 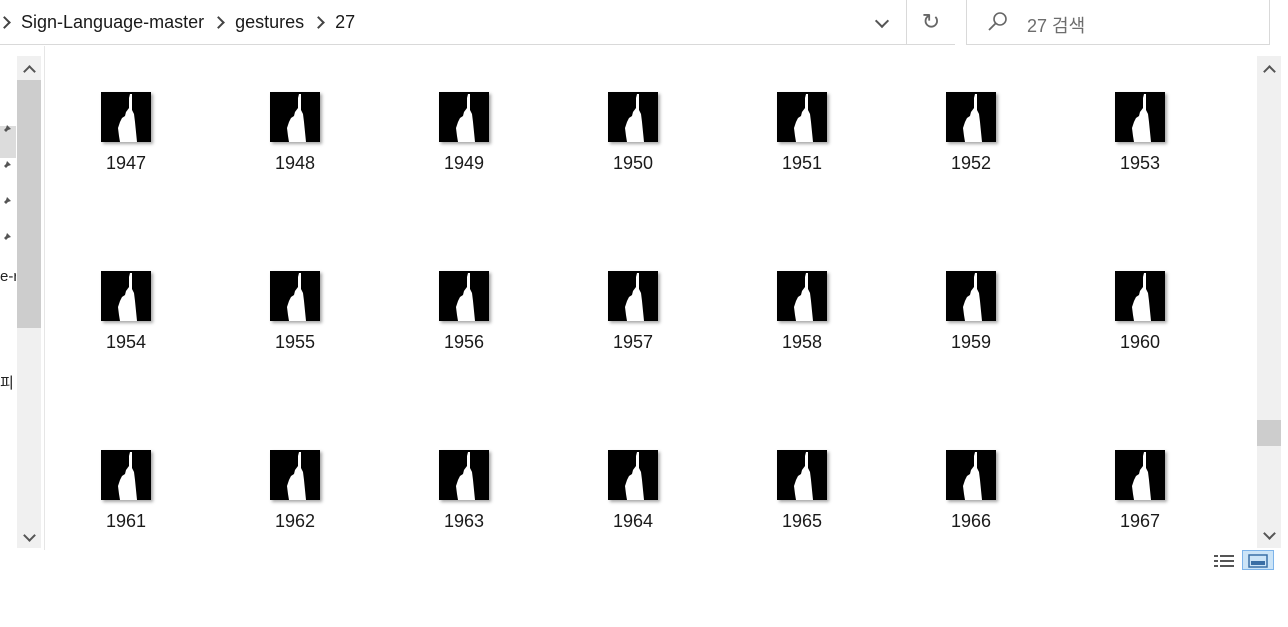 I want to click on file-item: 1962, so click(x=295, y=498).